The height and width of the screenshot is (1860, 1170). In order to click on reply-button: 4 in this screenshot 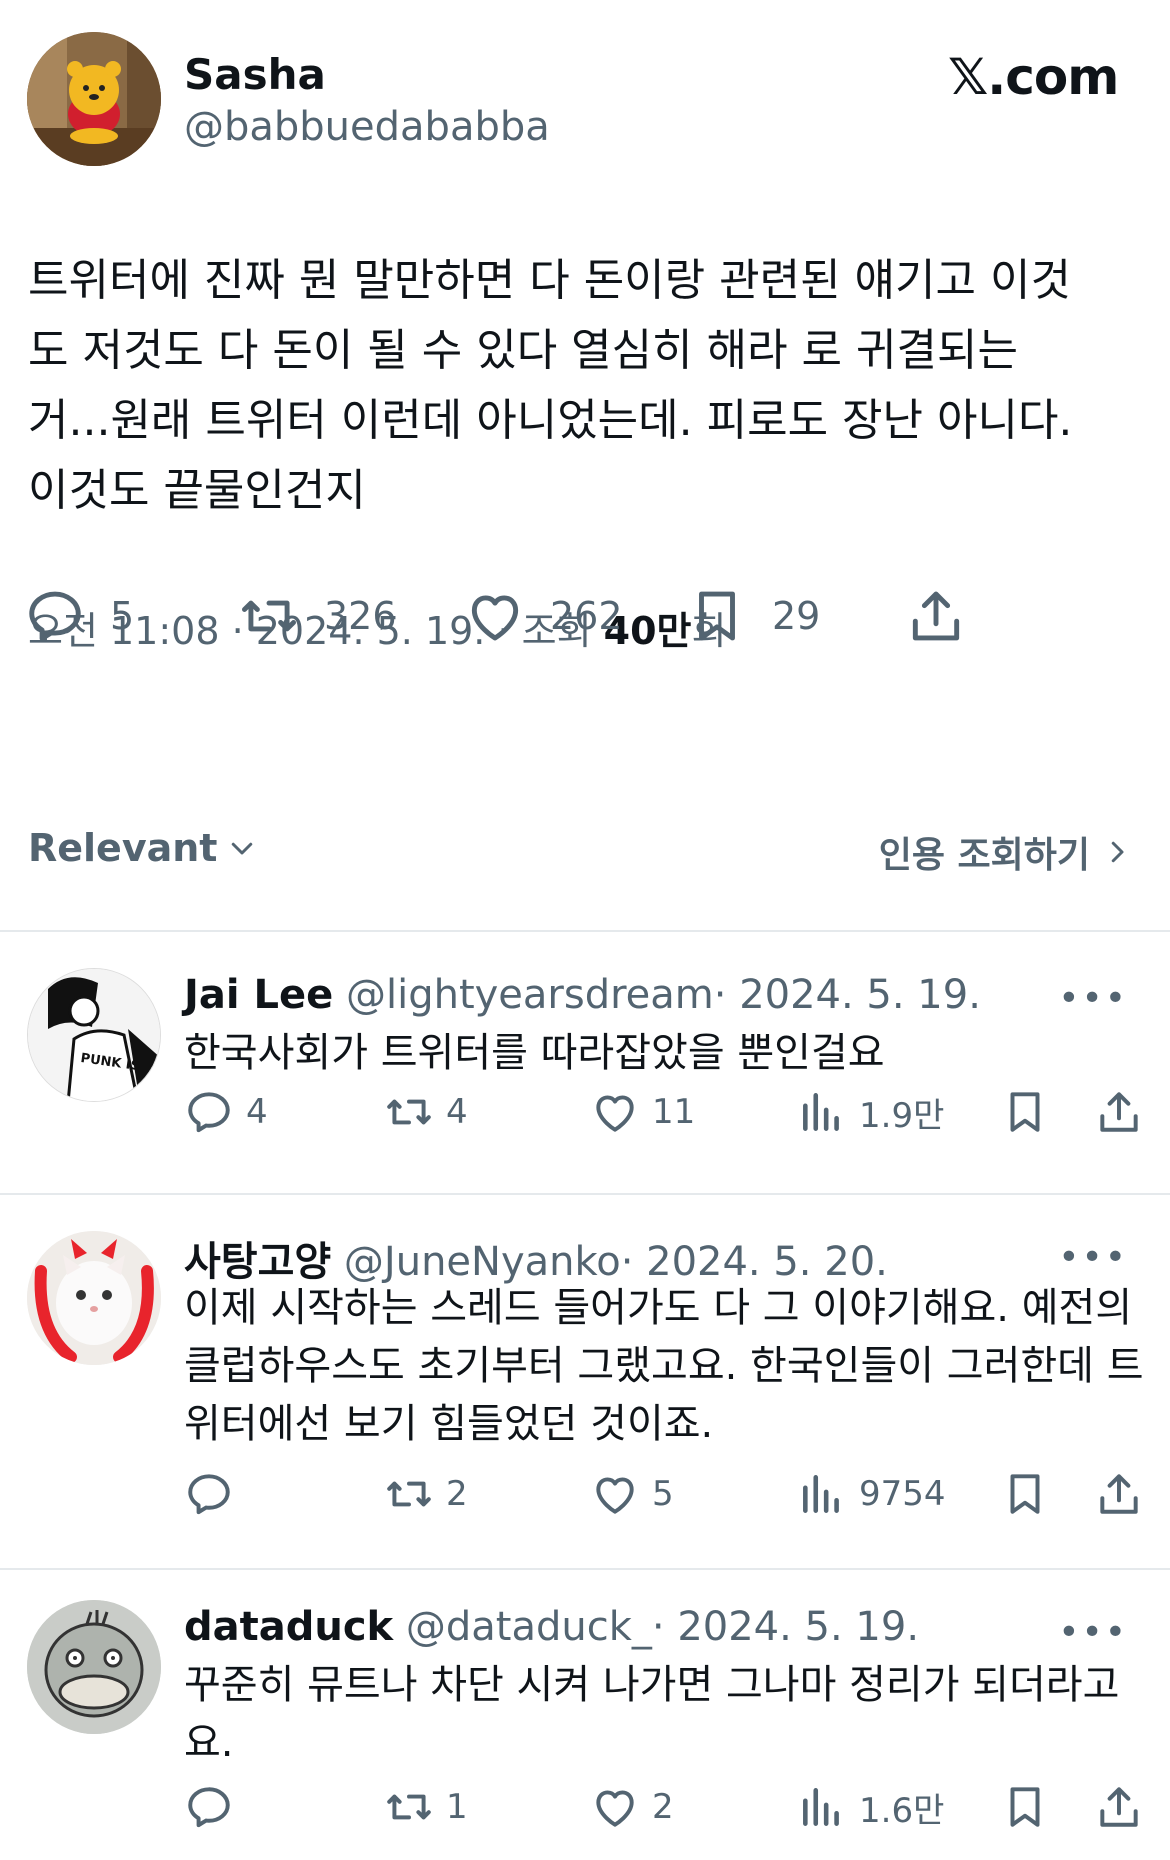, I will do `click(226, 1112)`.